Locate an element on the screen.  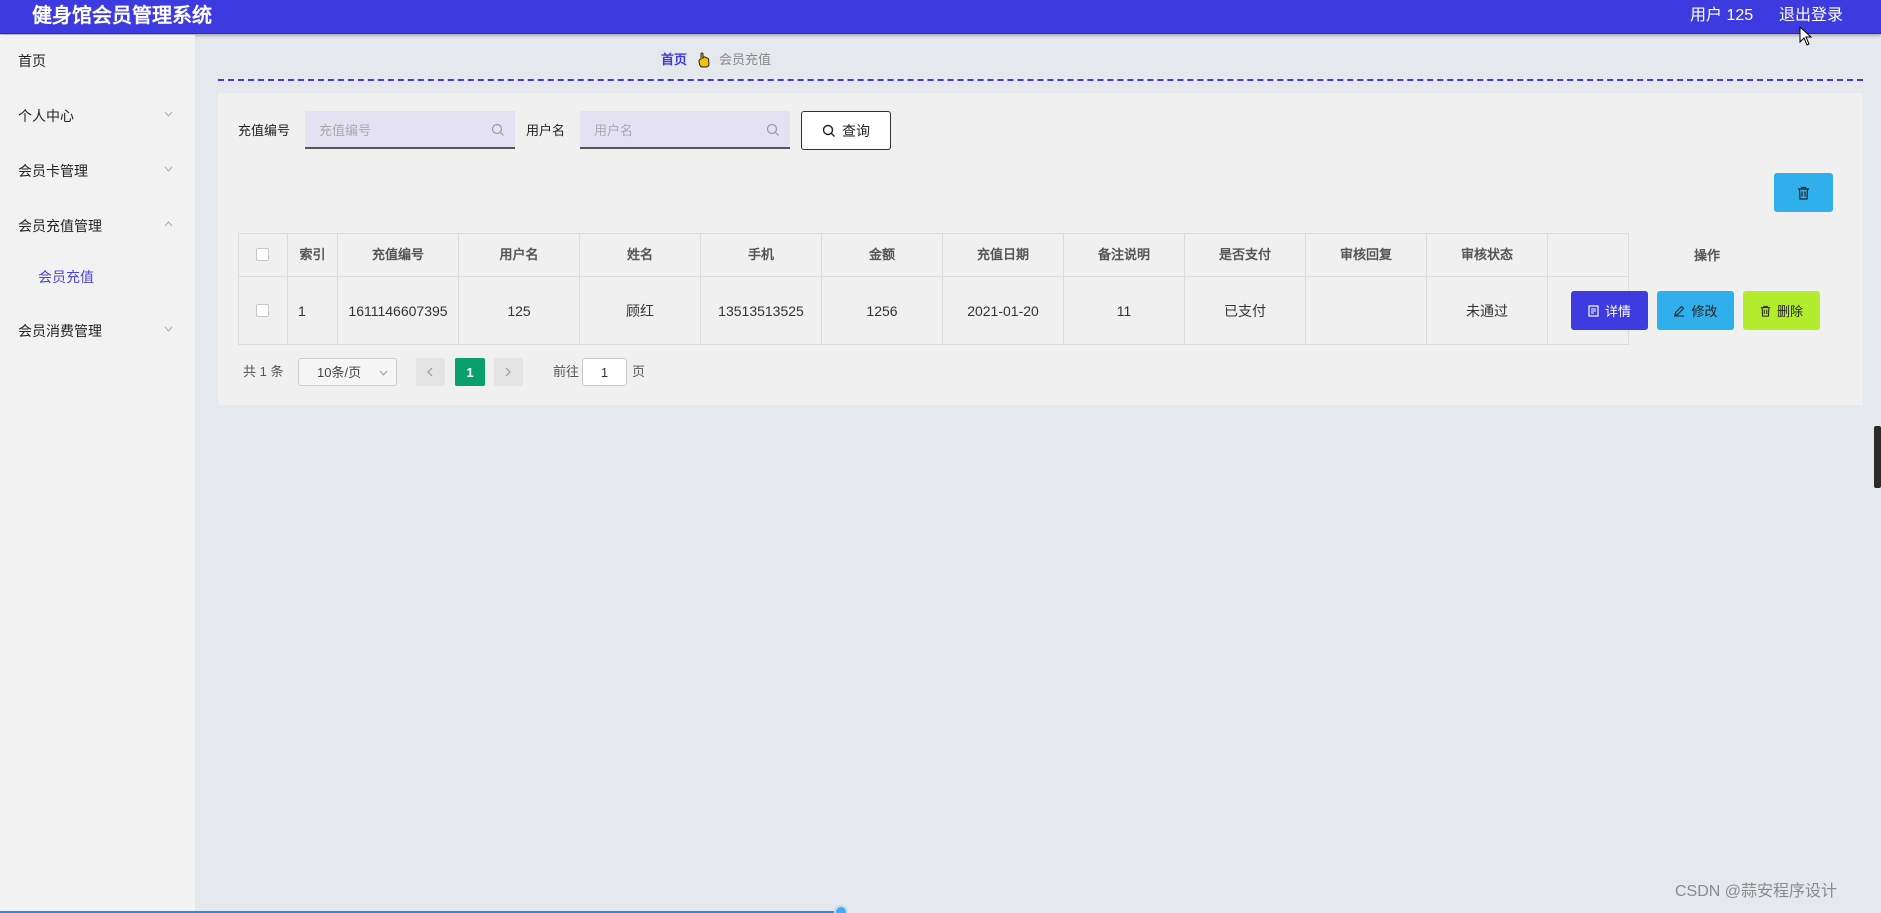
page-size-value: 10条/页 is located at coordinates (339, 372).